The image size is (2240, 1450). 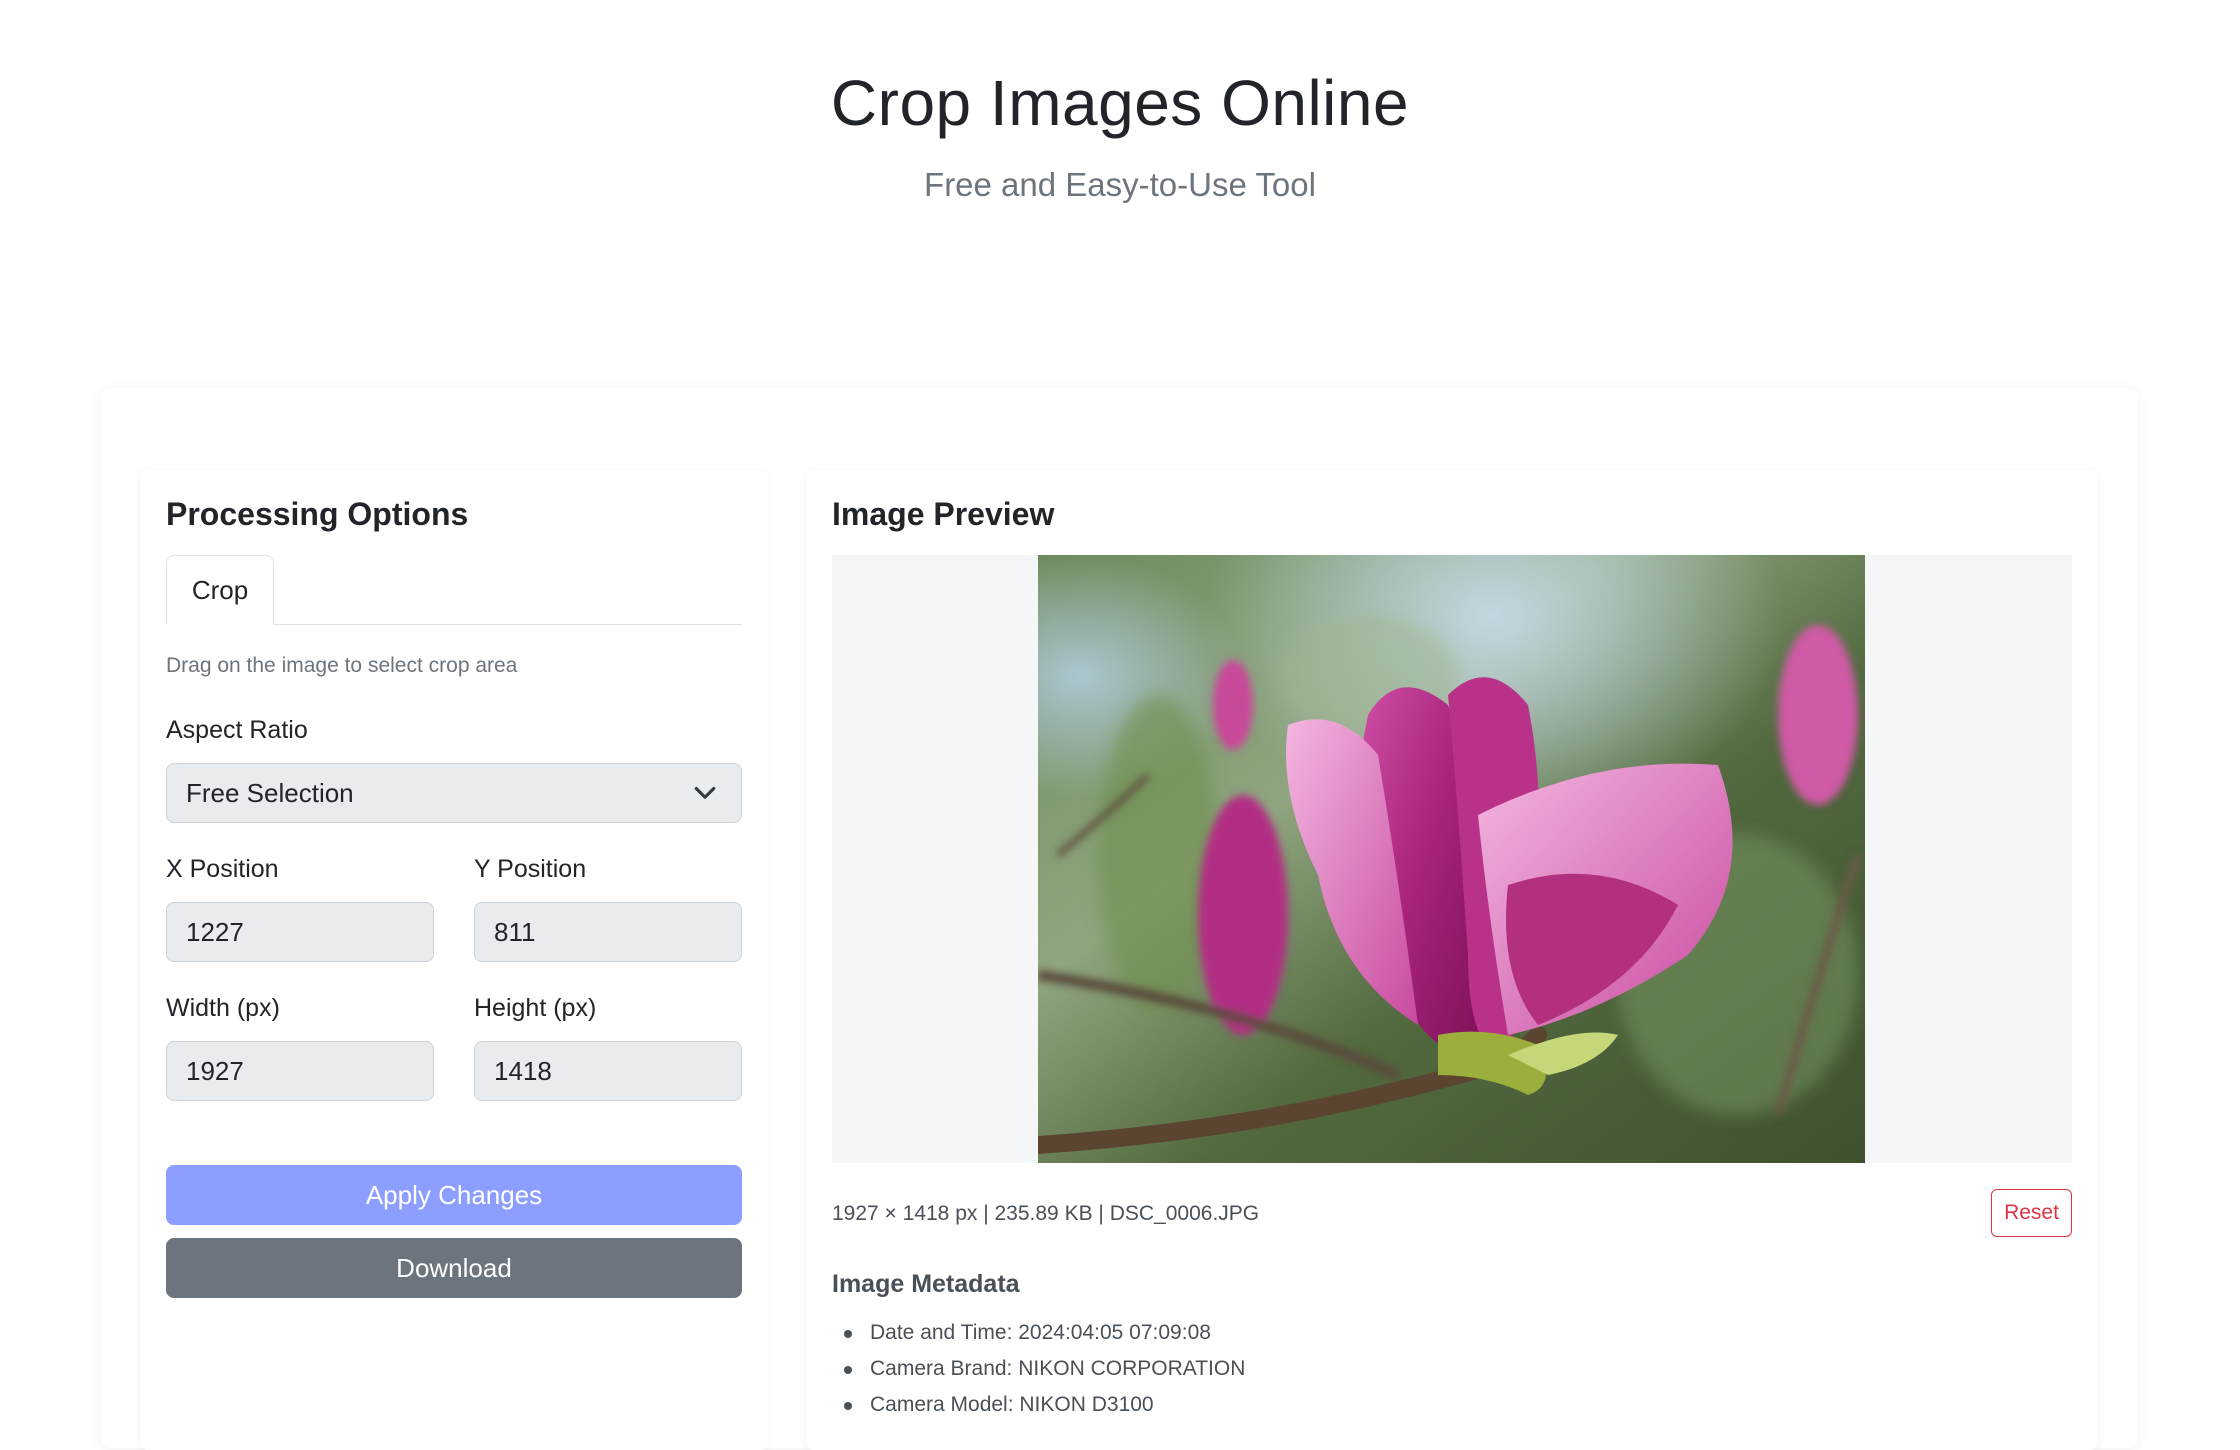 What do you see at coordinates (317, 514) in the screenshot?
I see `processing-options-heading: Processing Options` at bounding box center [317, 514].